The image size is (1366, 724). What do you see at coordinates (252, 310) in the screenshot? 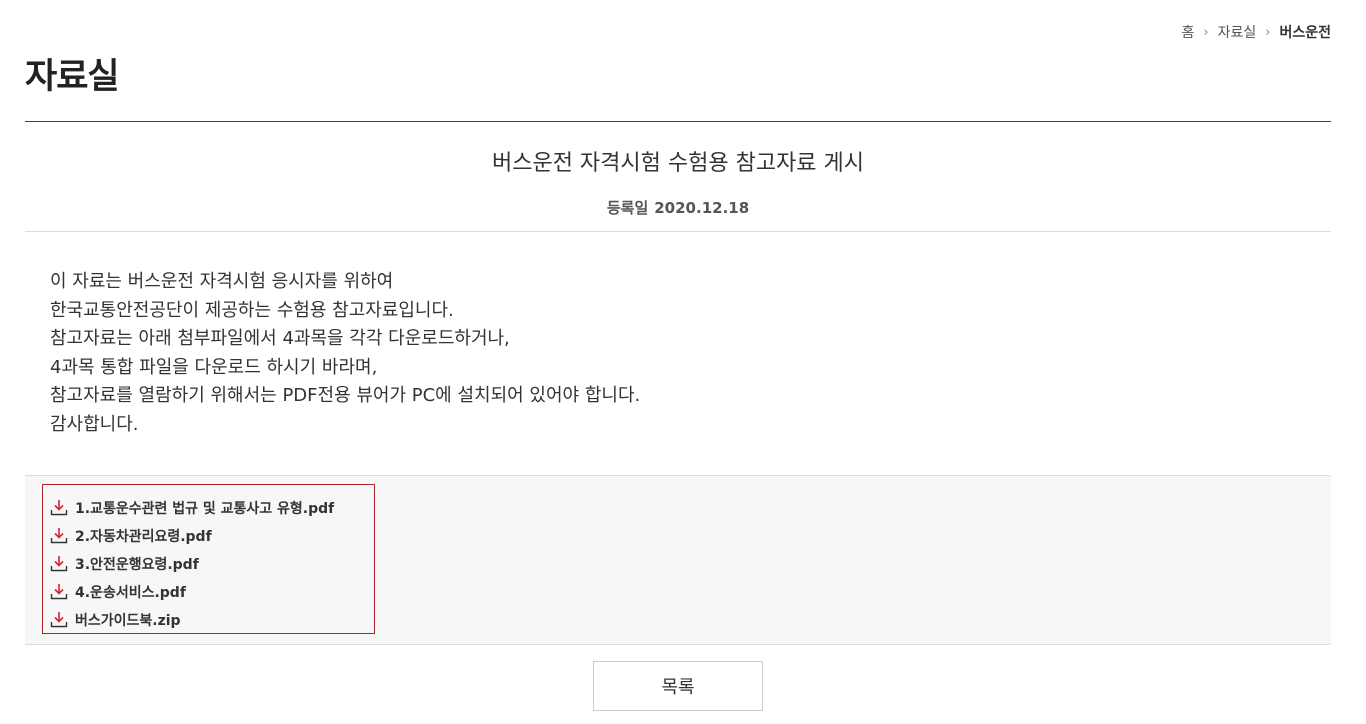
I see `post-body-line: 한국교통안전공단이 제공하는 수험용 참고자료입니다.` at bounding box center [252, 310].